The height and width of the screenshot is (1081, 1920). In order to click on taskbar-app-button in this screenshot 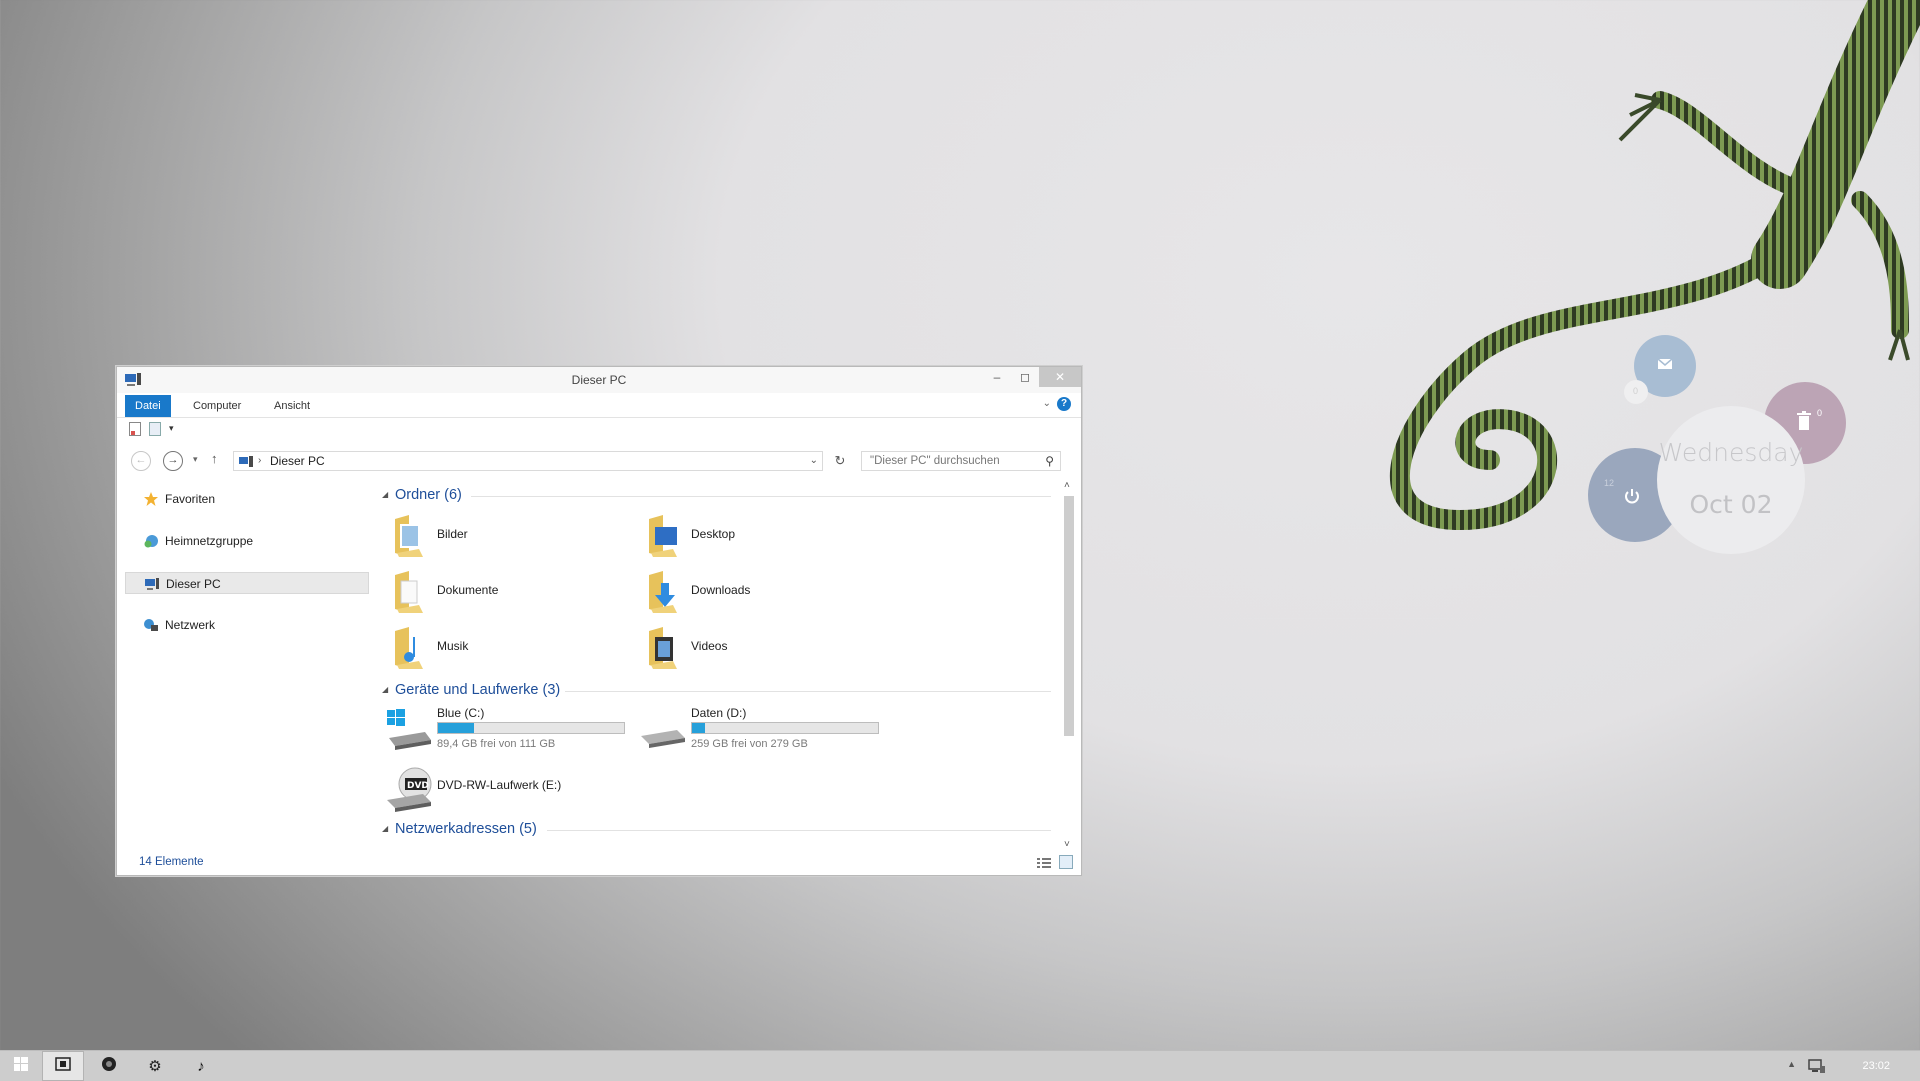, I will do `click(109, 1066)`.